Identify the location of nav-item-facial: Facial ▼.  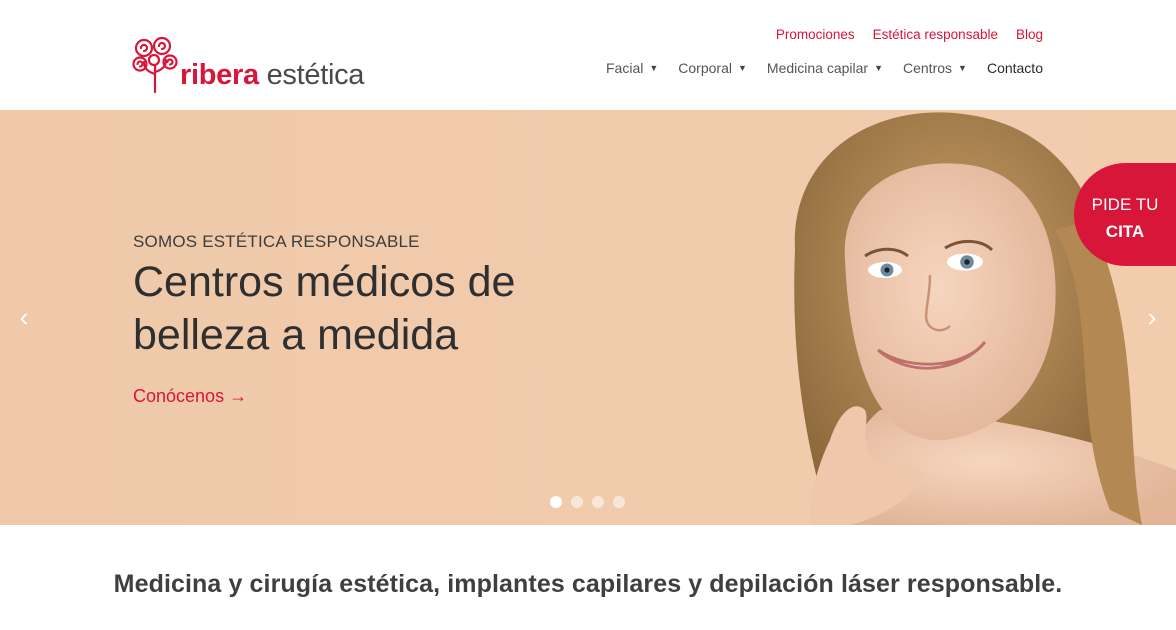
(632, 68).